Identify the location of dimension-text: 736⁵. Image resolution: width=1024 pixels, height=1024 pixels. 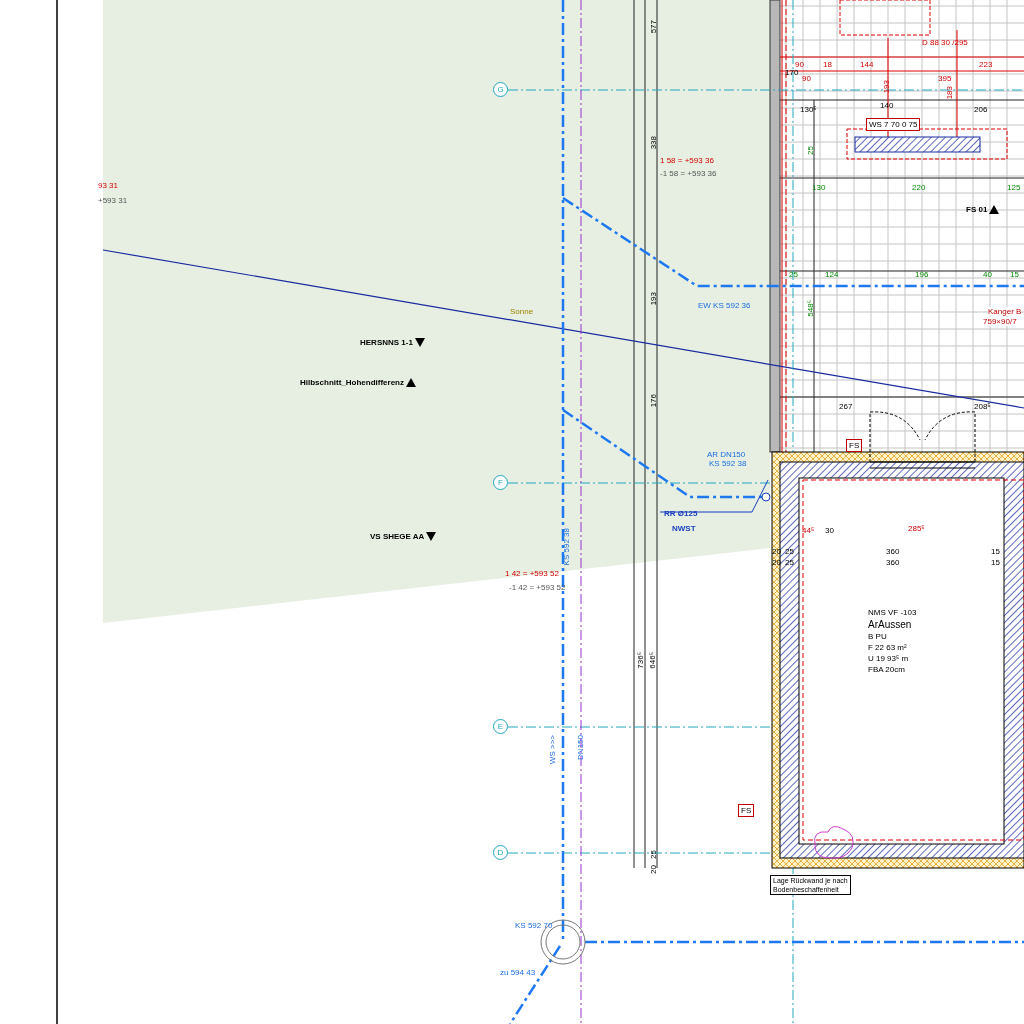
(641, 660).